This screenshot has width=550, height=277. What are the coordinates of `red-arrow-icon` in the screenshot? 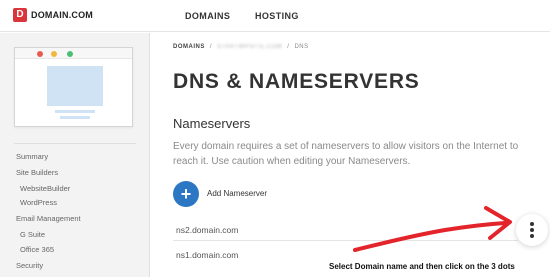 It's located at (432, 229).